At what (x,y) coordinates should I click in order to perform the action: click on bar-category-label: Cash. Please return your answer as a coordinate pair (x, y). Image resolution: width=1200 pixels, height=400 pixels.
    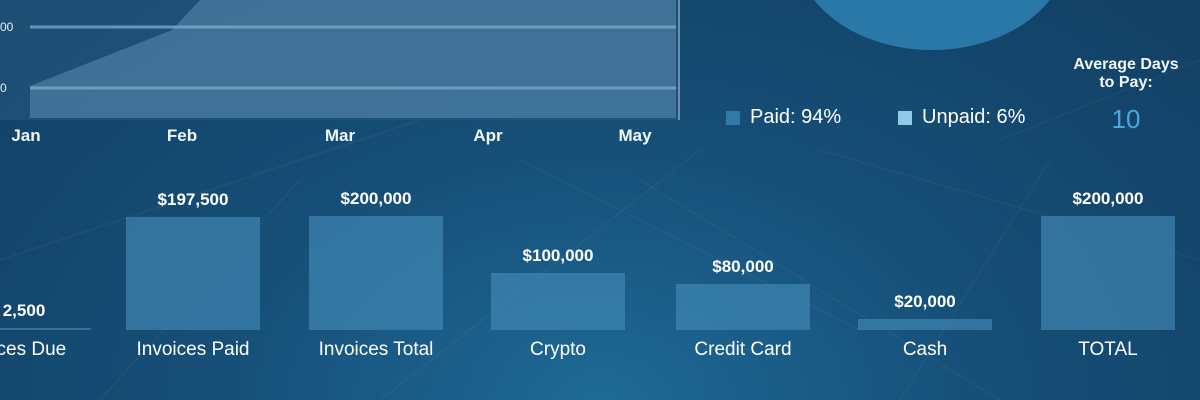
    Looking at the image, I should click on (925, 349).